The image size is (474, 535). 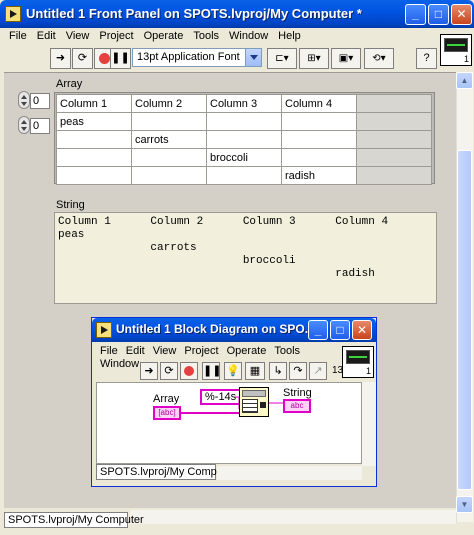 I want to click on table-row: radish, so click(x=244, y=175).